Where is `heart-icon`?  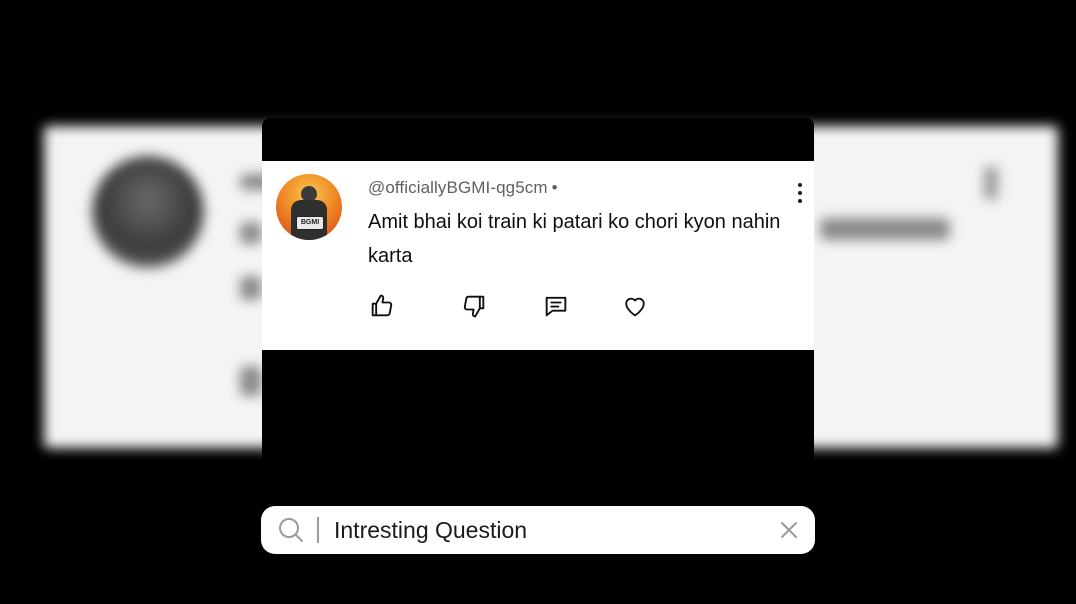
heart-icon is located at coordinates (635, 306).